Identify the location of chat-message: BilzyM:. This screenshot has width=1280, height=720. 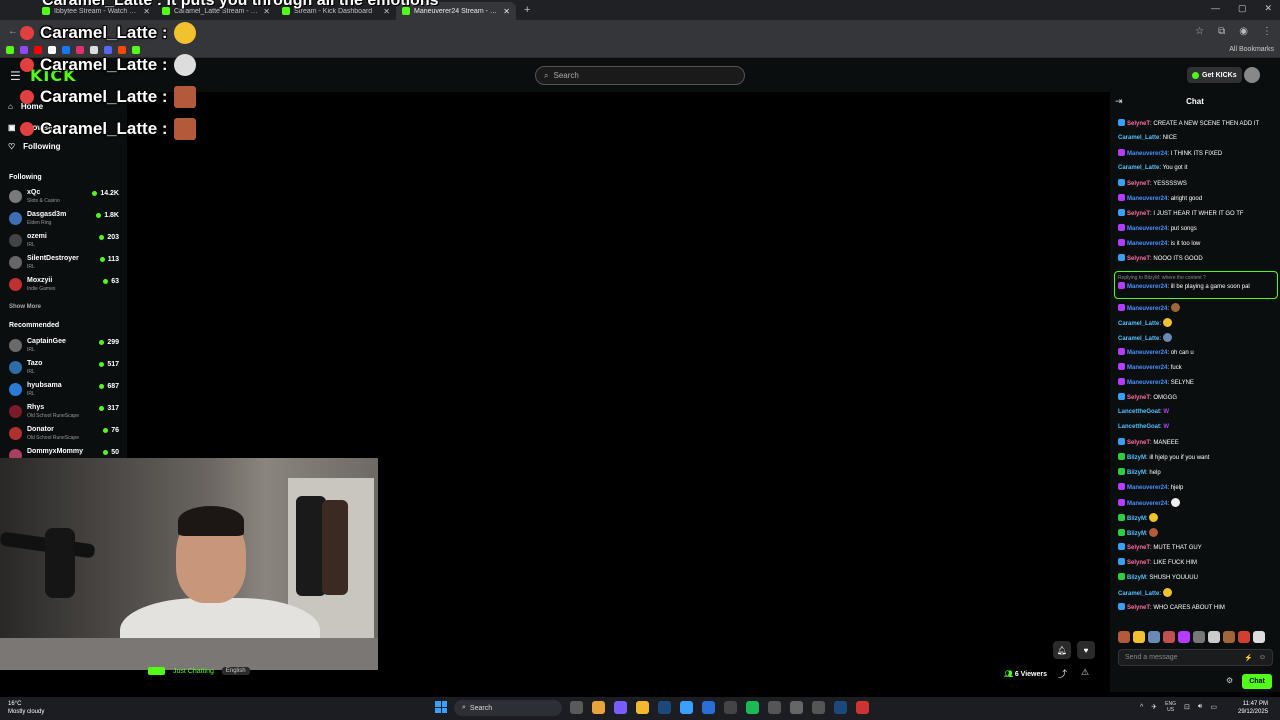
(1196, 520).